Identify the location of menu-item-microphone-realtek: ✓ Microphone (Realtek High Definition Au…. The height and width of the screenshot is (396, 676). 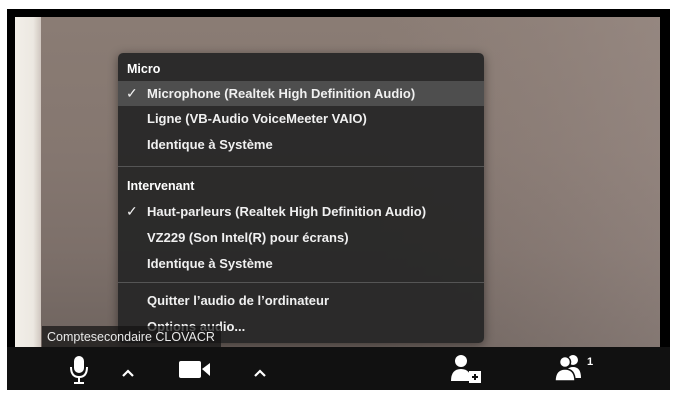
(301, 93).